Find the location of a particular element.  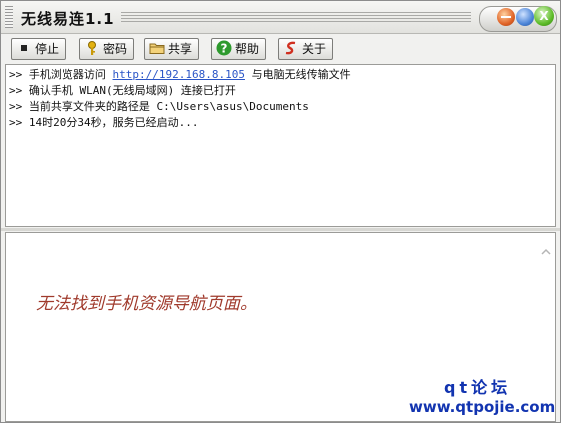

help-question-icon: ? is located at coordinates (224, 48).